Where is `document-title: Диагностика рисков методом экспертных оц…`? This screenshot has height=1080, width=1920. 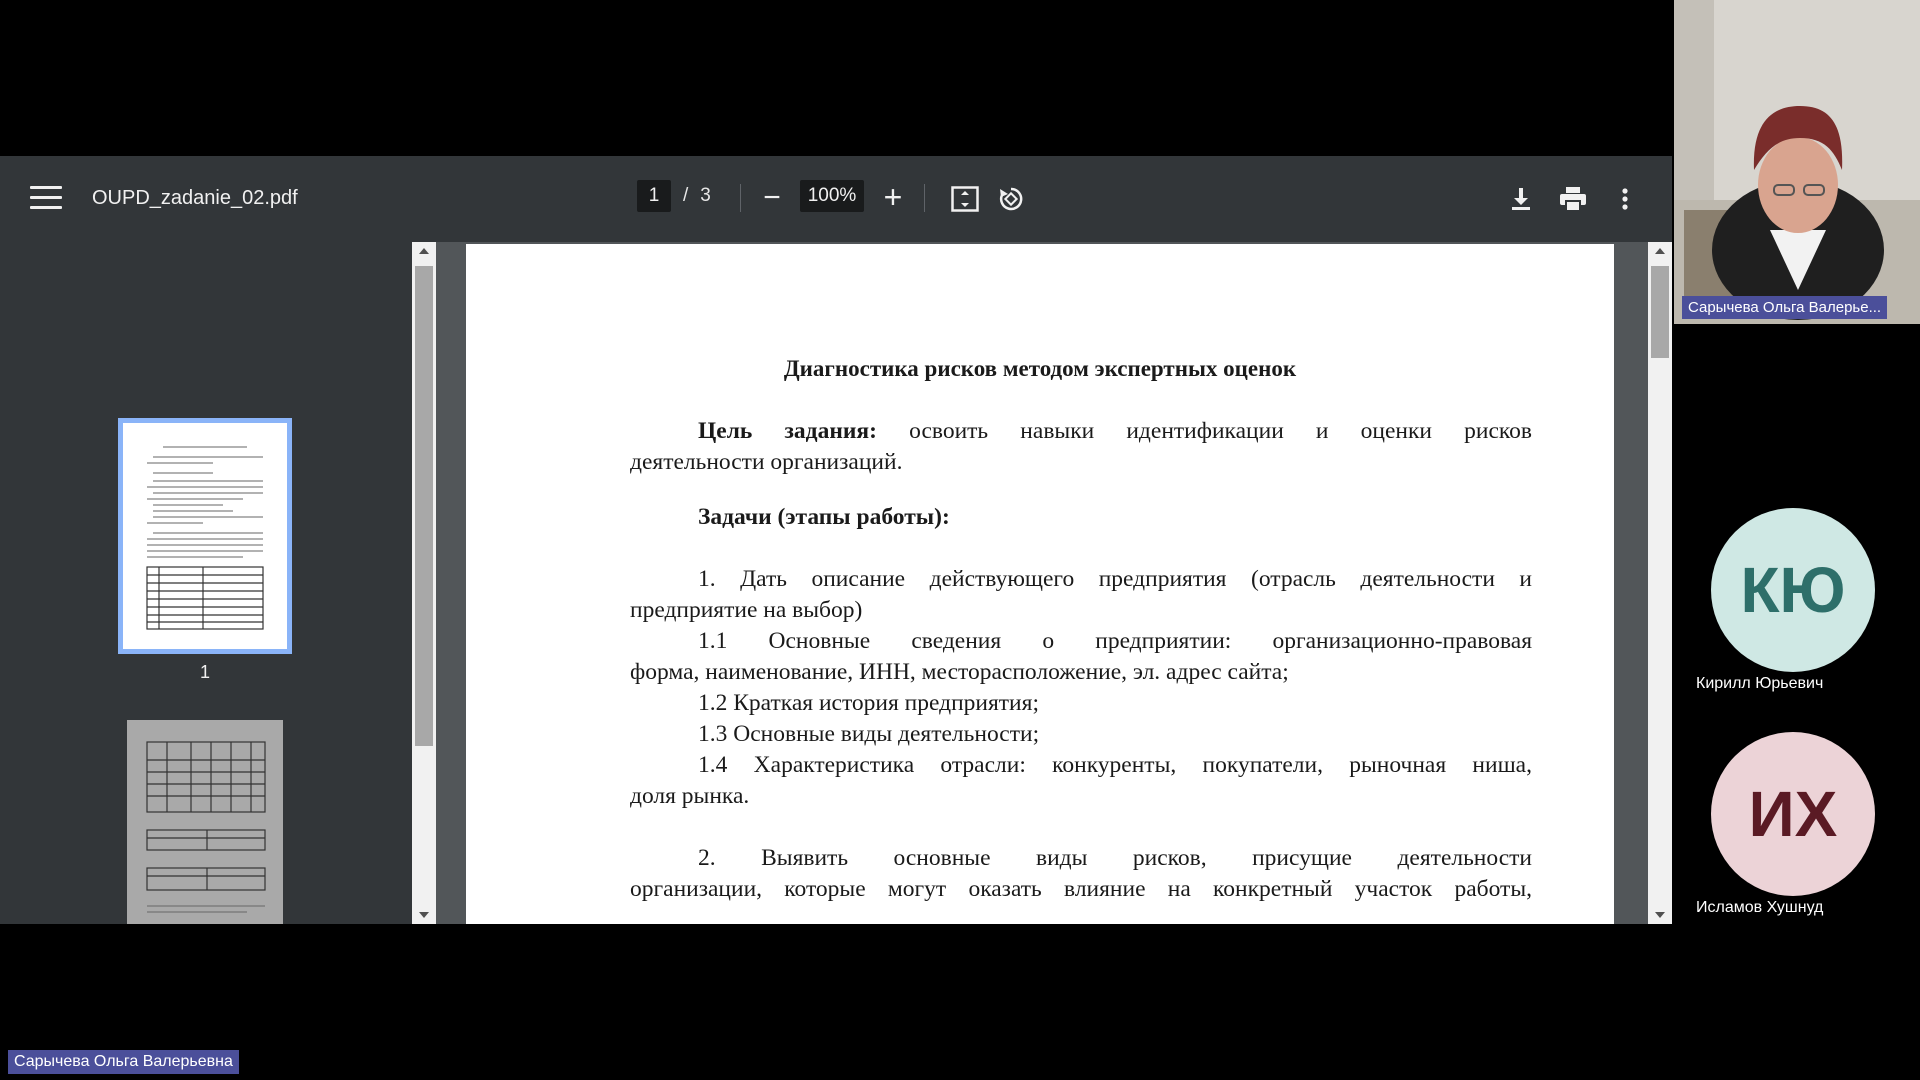 document-title: Диагностика рисков методом экспертных оц… is located at coordinates (1040, 368).